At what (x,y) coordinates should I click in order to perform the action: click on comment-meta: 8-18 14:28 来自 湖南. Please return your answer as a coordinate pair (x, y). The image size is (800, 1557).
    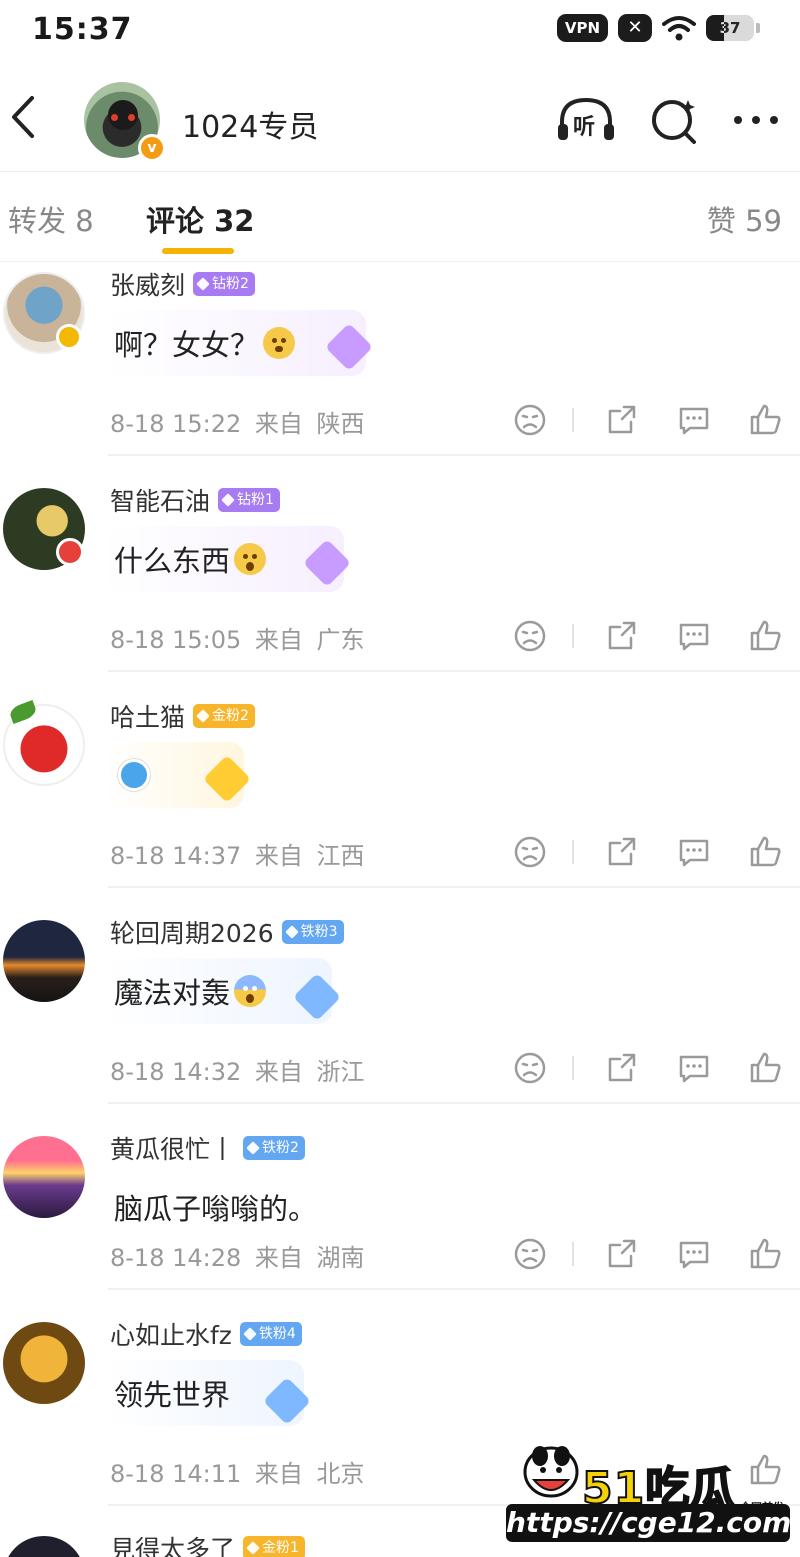
    Looking at the image, I should click on (237, 1255).